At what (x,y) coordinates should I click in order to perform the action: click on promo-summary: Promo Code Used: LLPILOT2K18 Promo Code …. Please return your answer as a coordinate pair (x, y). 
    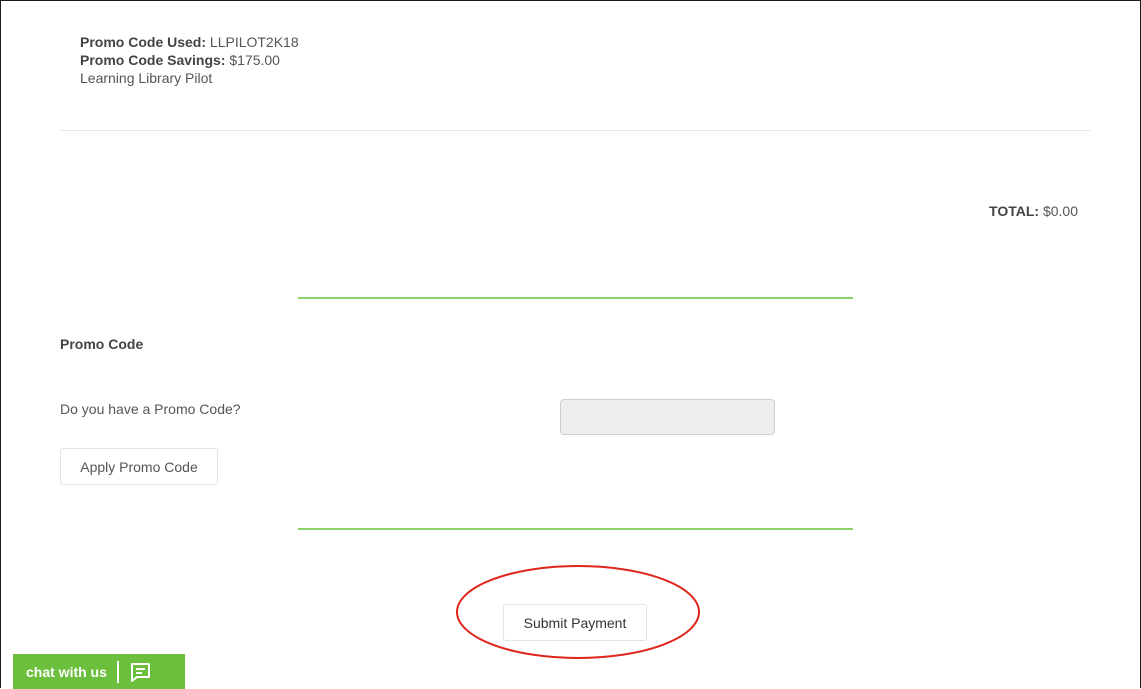
    Looking at the image, I should click on (189, 60).